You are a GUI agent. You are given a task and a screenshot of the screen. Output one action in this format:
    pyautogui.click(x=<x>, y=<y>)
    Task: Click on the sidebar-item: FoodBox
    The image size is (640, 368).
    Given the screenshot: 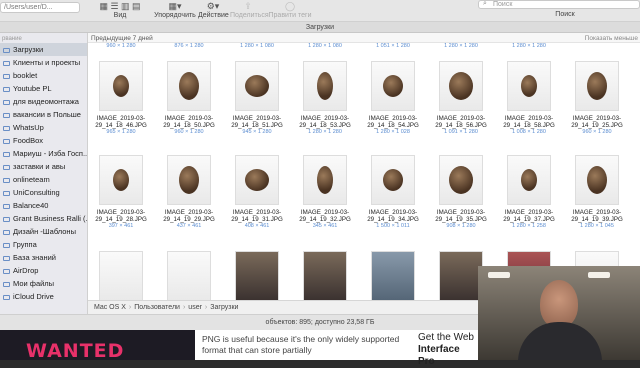 What is the action you would take?
    pyautogui.click(x=43, y=140)
    